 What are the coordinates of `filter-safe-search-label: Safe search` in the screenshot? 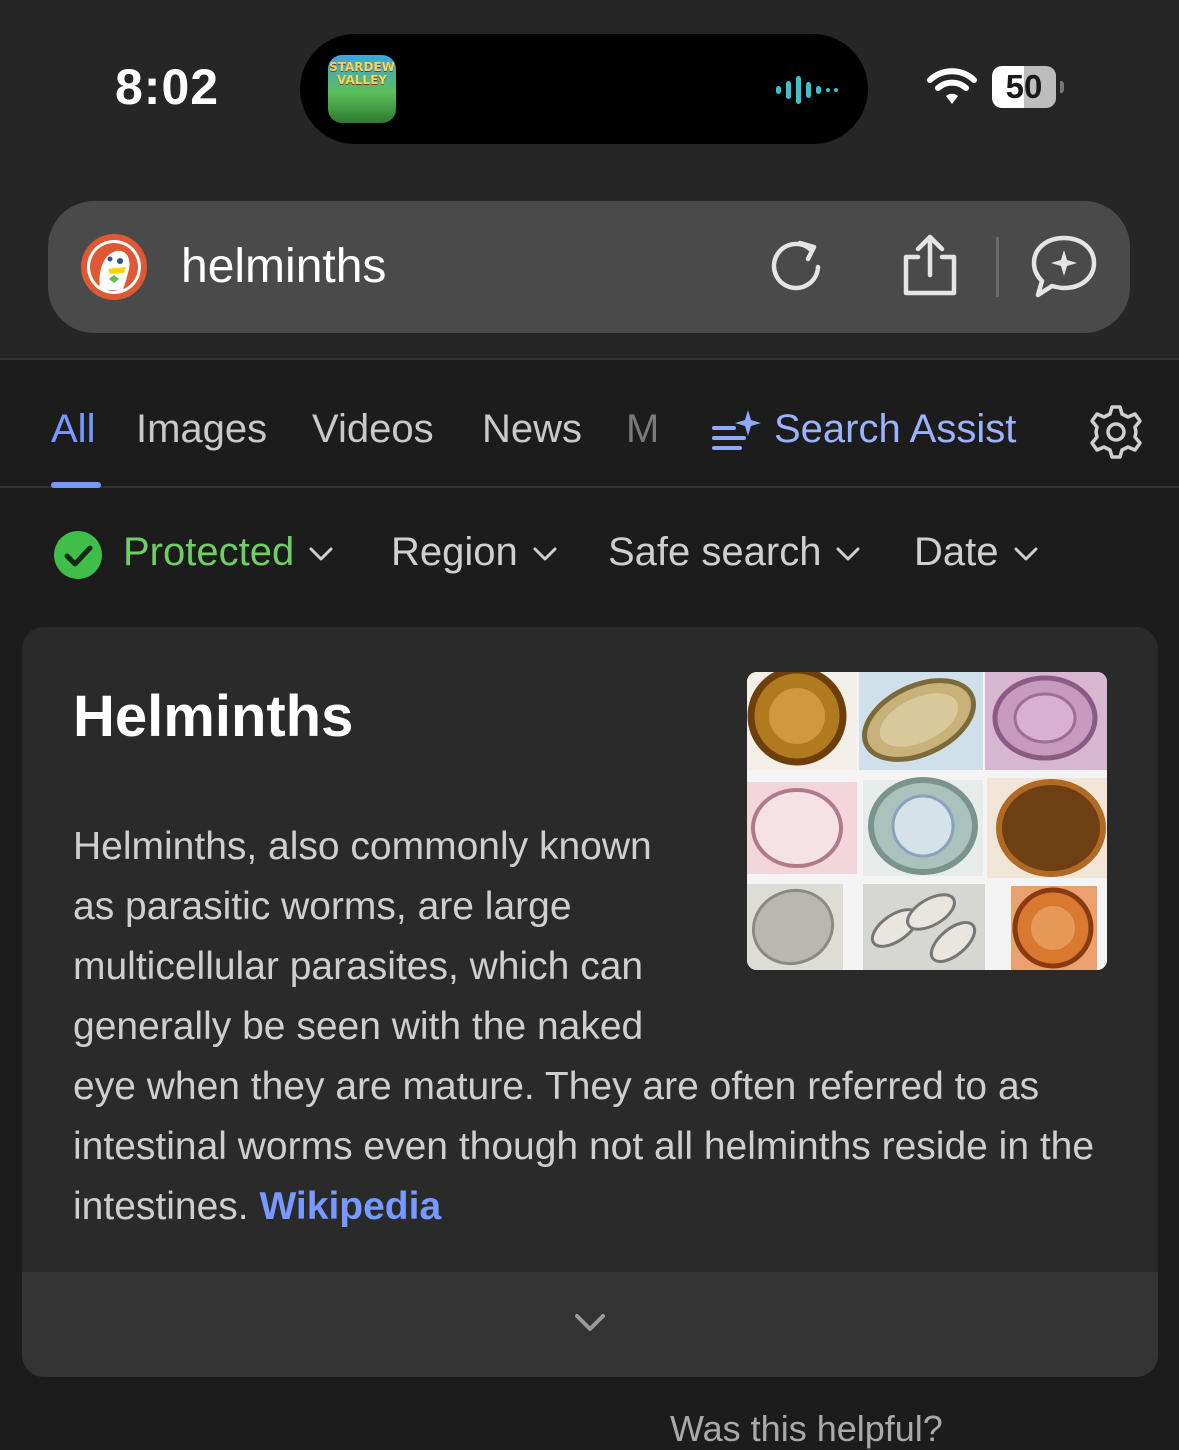 It's located at (715, 552).